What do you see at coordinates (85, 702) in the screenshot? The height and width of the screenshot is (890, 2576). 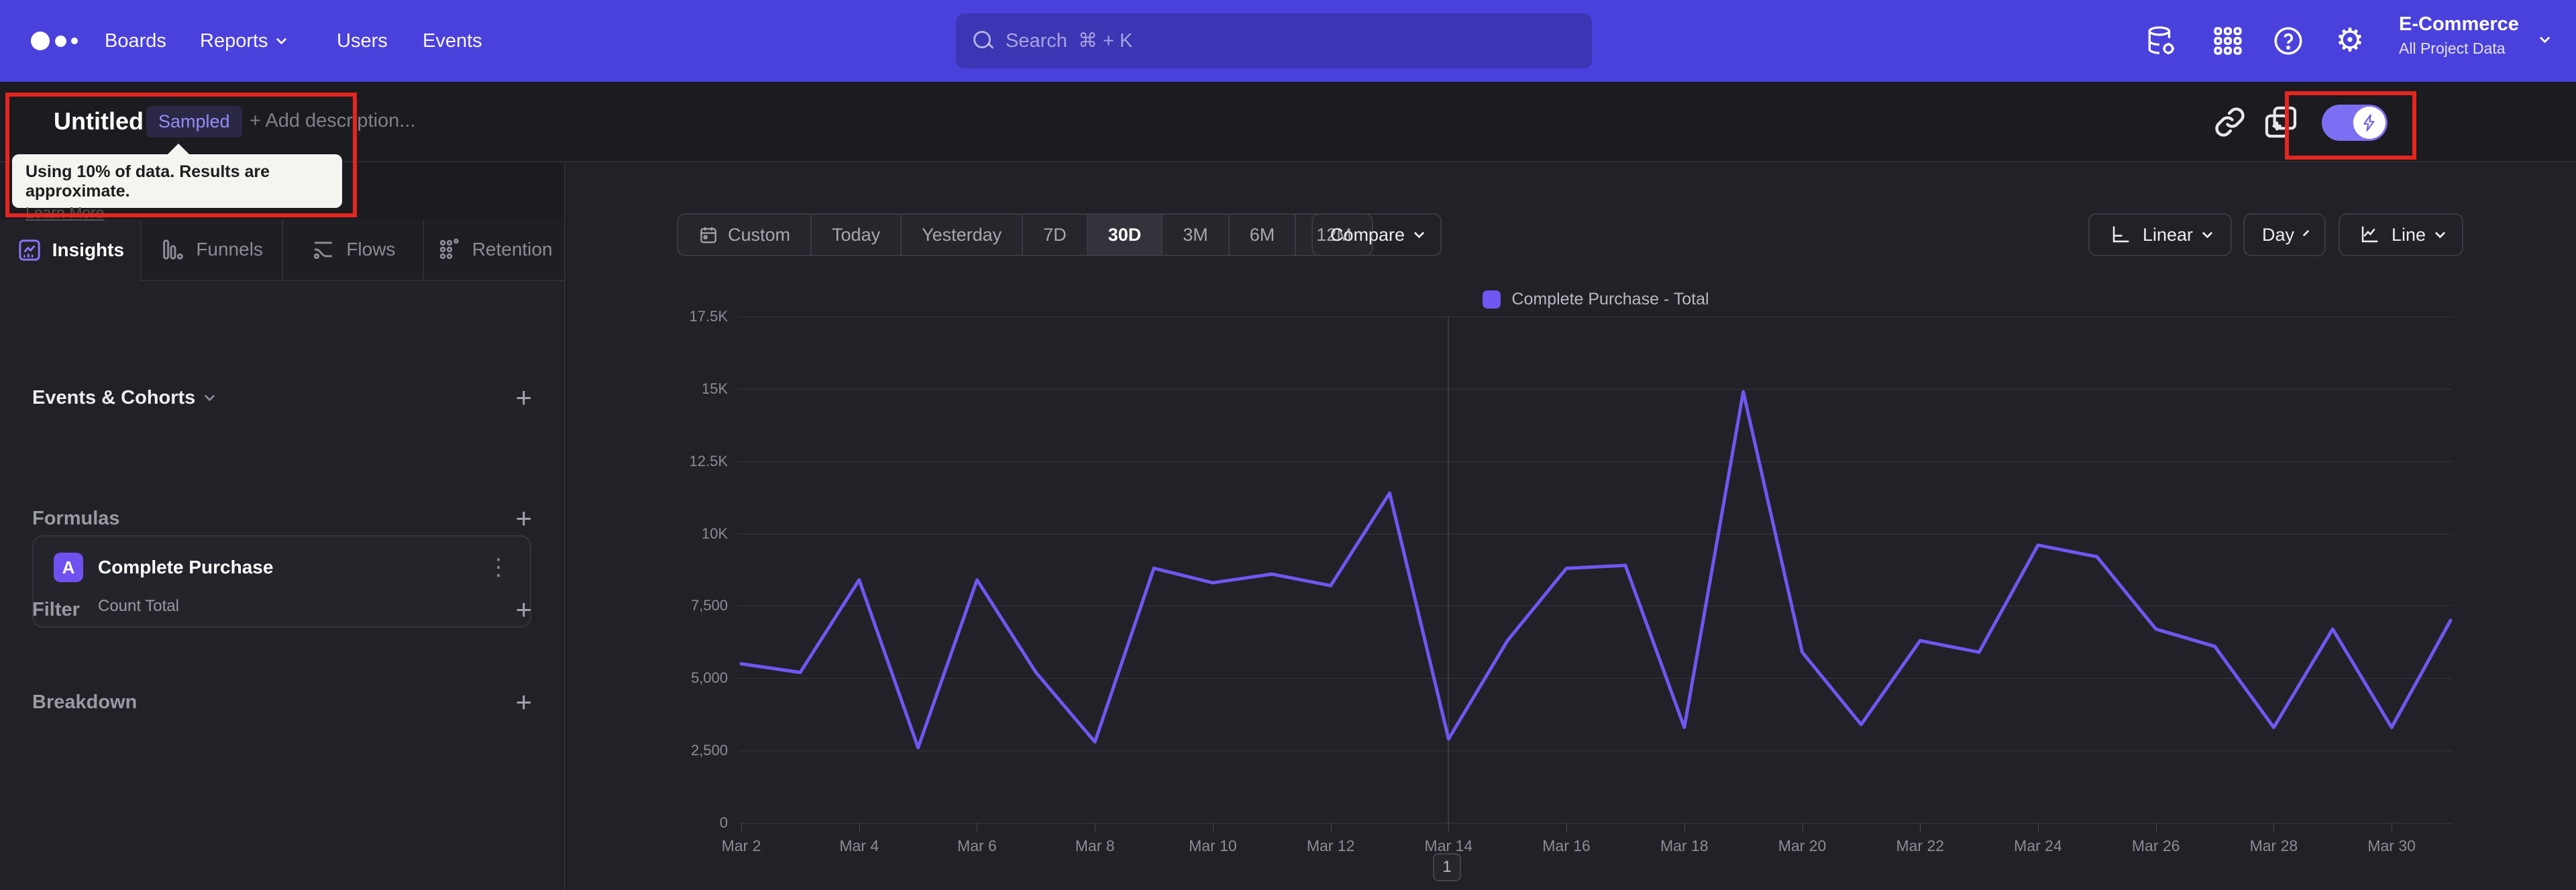 I see `breakdown-label: Breakdown` at bounding box center [85, 702].